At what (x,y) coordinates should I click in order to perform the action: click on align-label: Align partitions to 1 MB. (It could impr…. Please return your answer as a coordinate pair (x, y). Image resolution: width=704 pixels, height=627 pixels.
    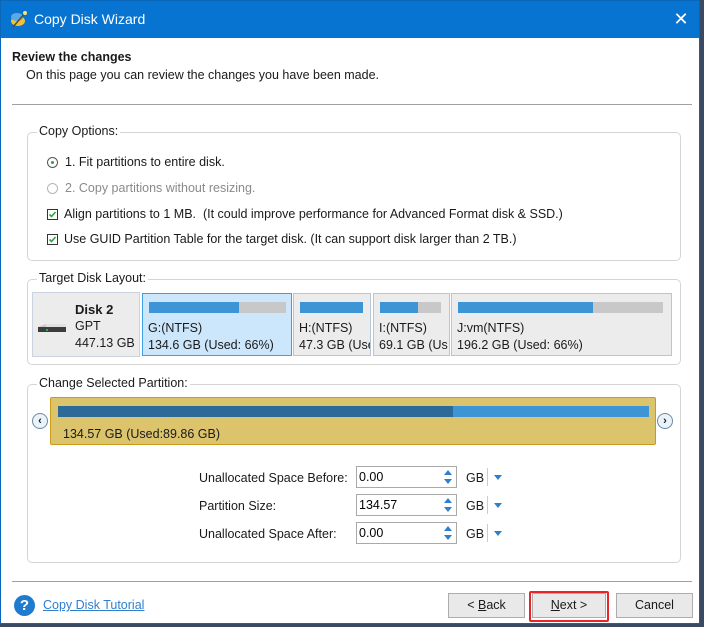
    Looking at the image, I should click on (313, 214).